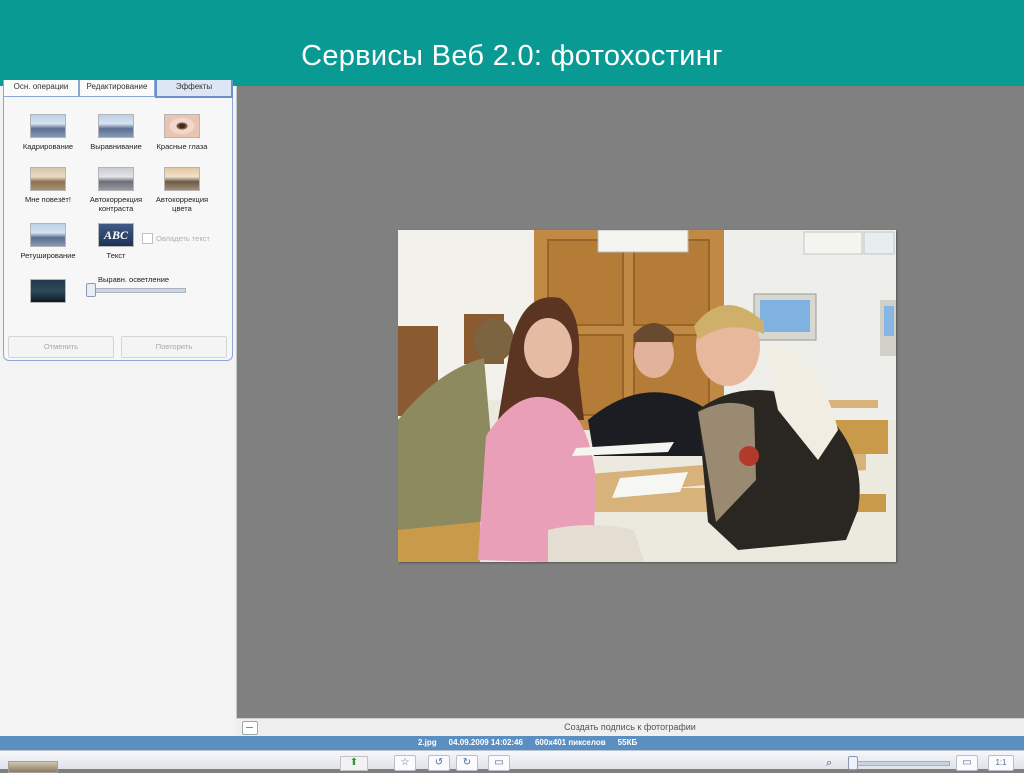  I want to click on tool-auto-color: Автокоррекция цвета, so click(182, 190).